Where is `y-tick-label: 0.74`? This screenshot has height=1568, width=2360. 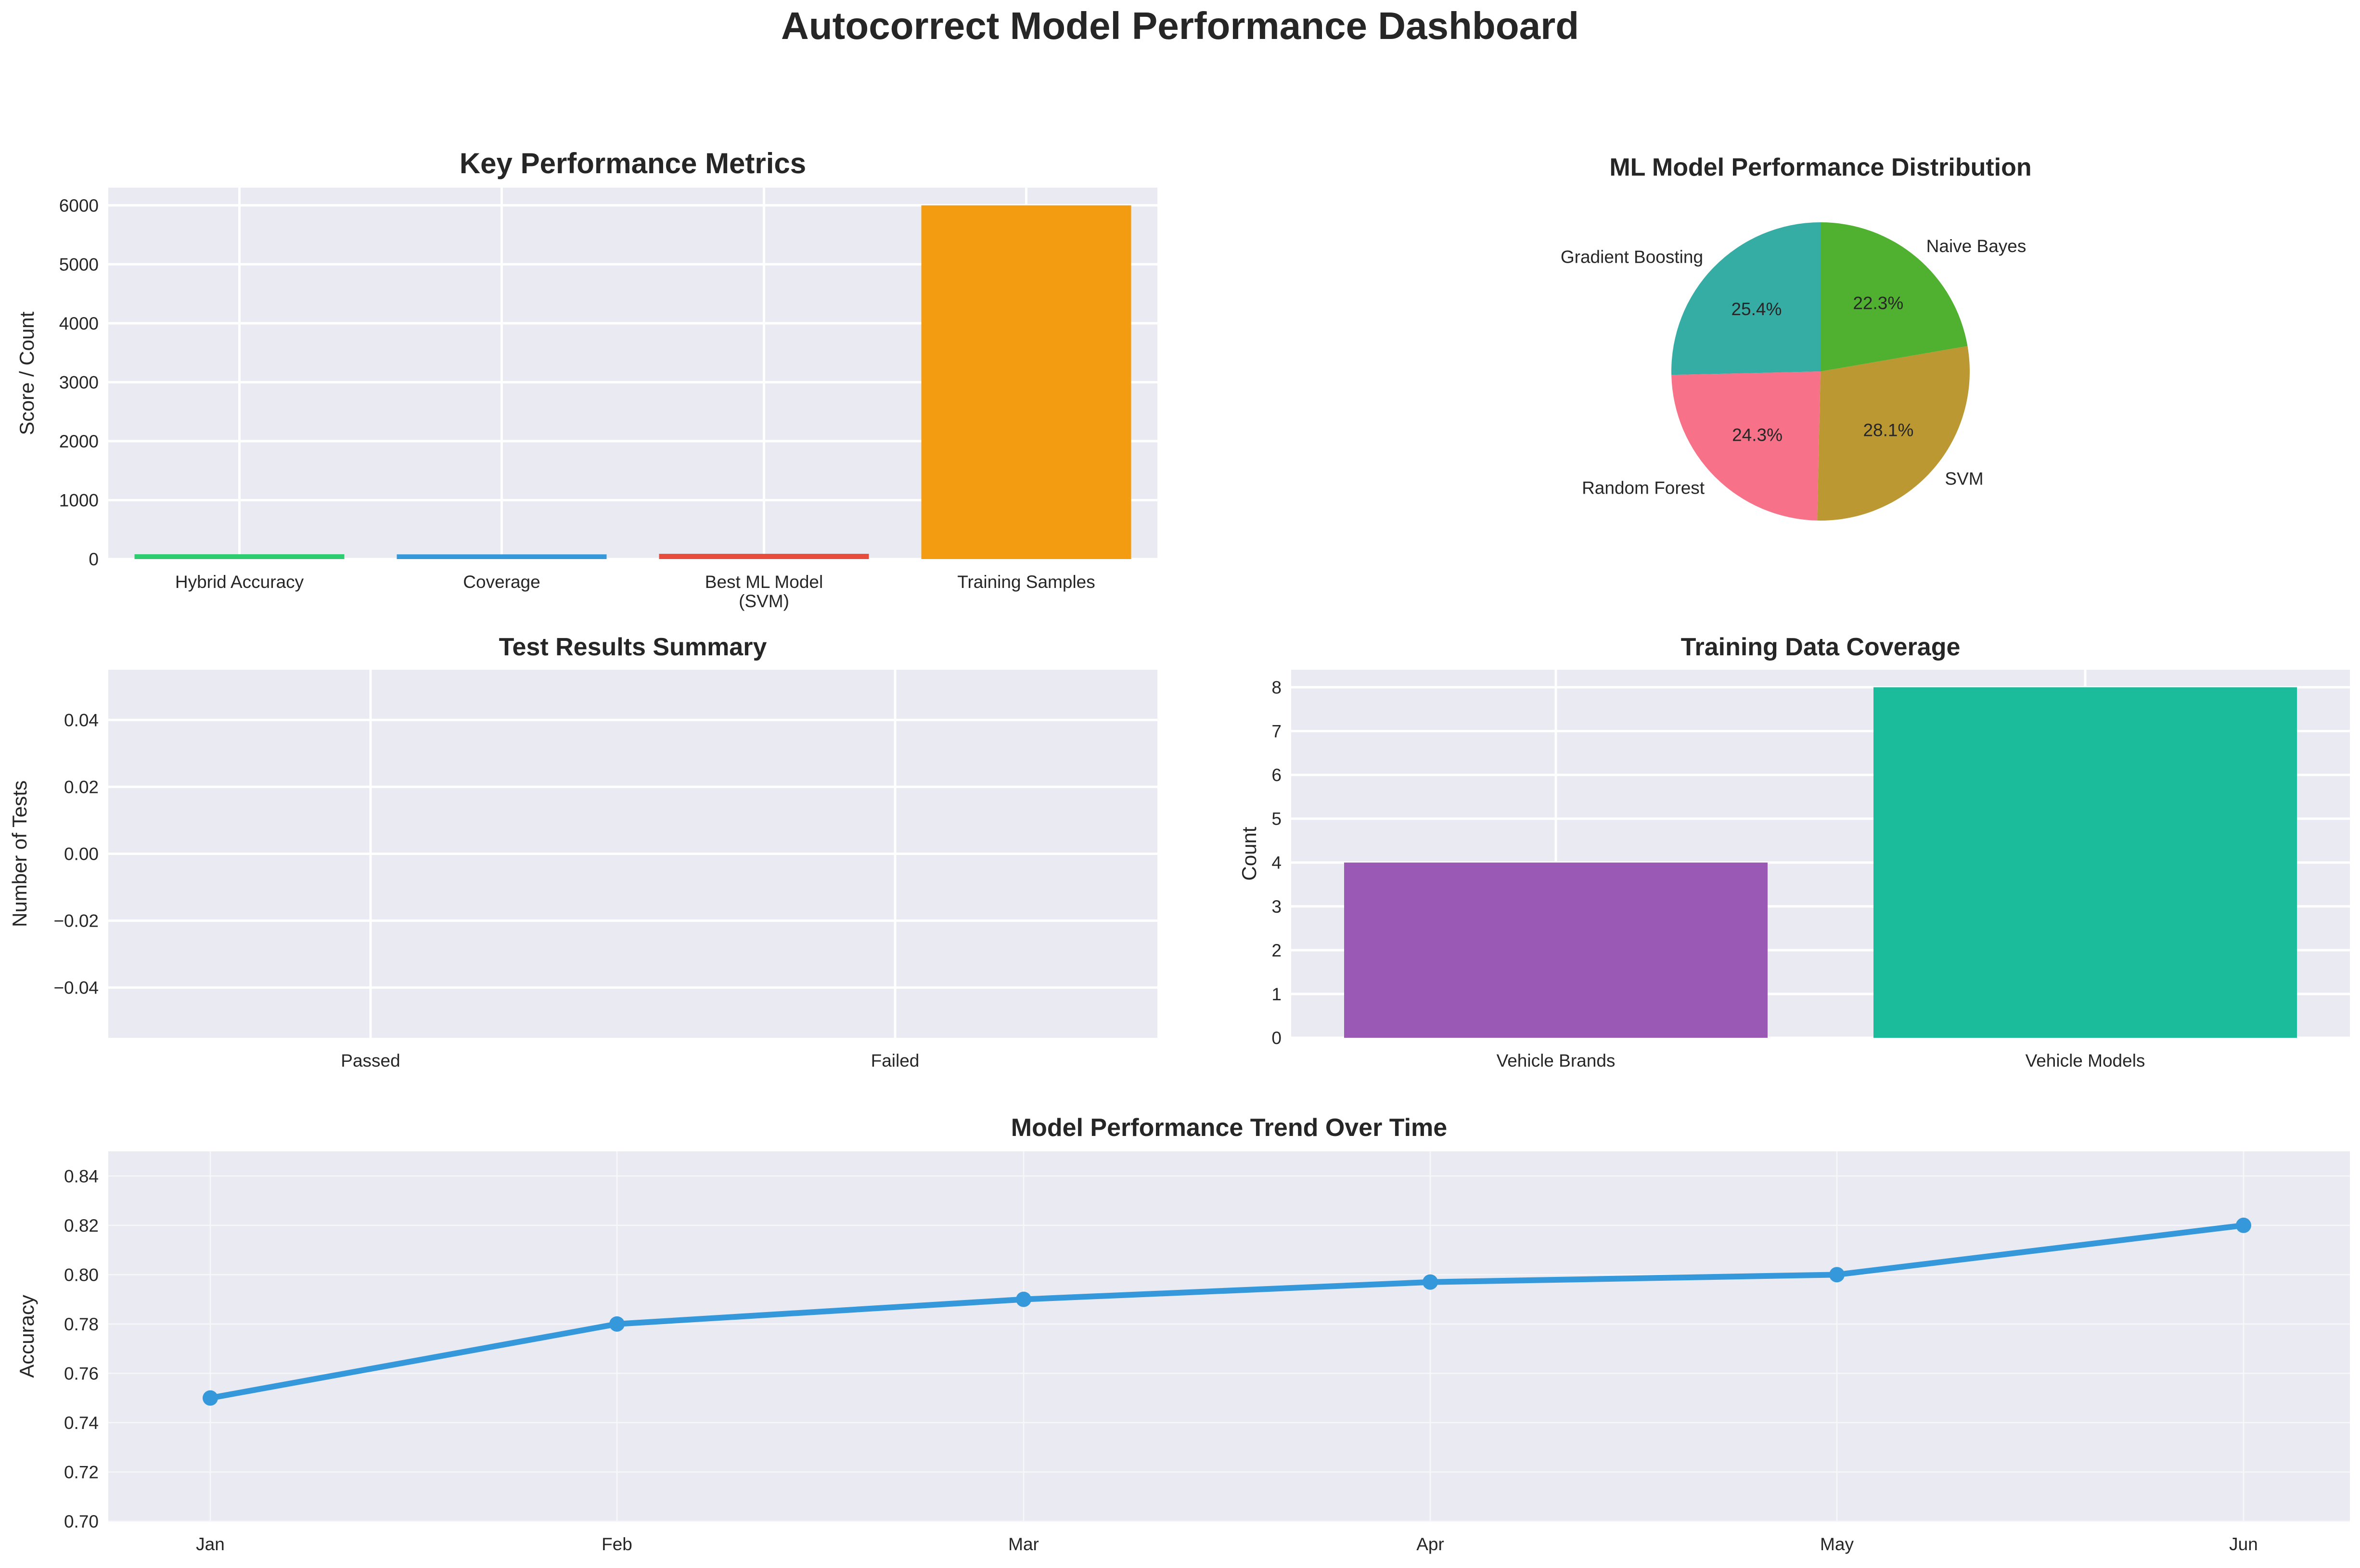 y-tick-label: 0.74 is located at coordinates (81, 1423).